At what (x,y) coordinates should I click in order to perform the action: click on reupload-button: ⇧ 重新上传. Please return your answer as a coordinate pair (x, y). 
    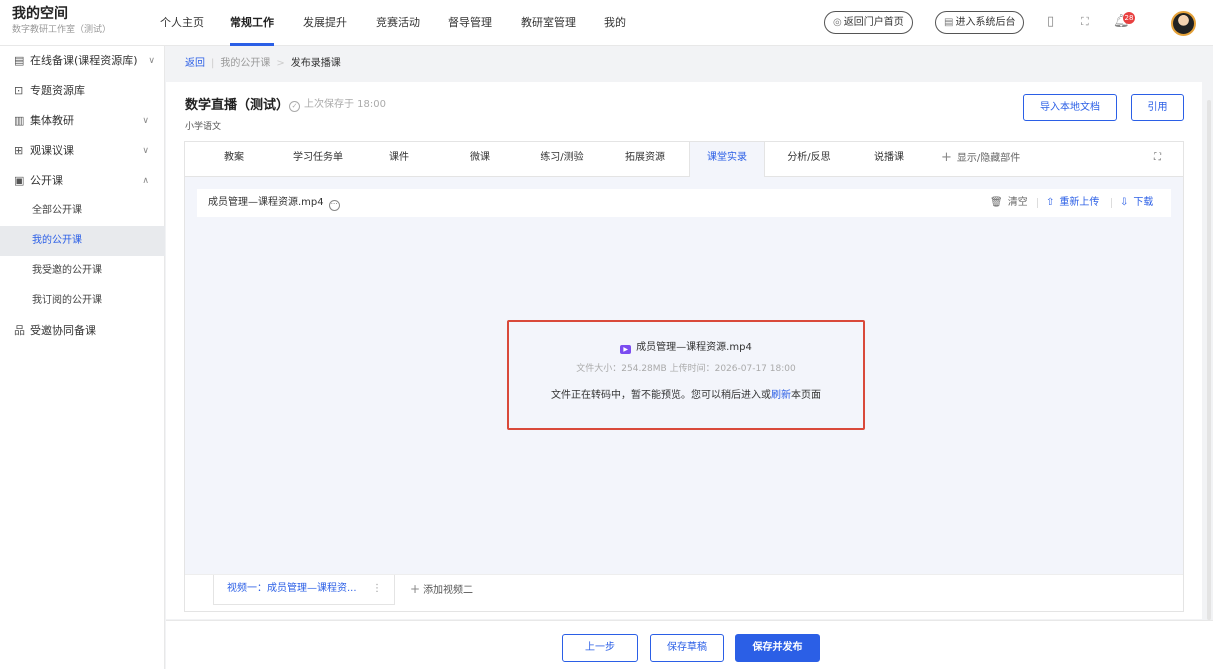
    Looking at the image, I should click on (1072, 203).